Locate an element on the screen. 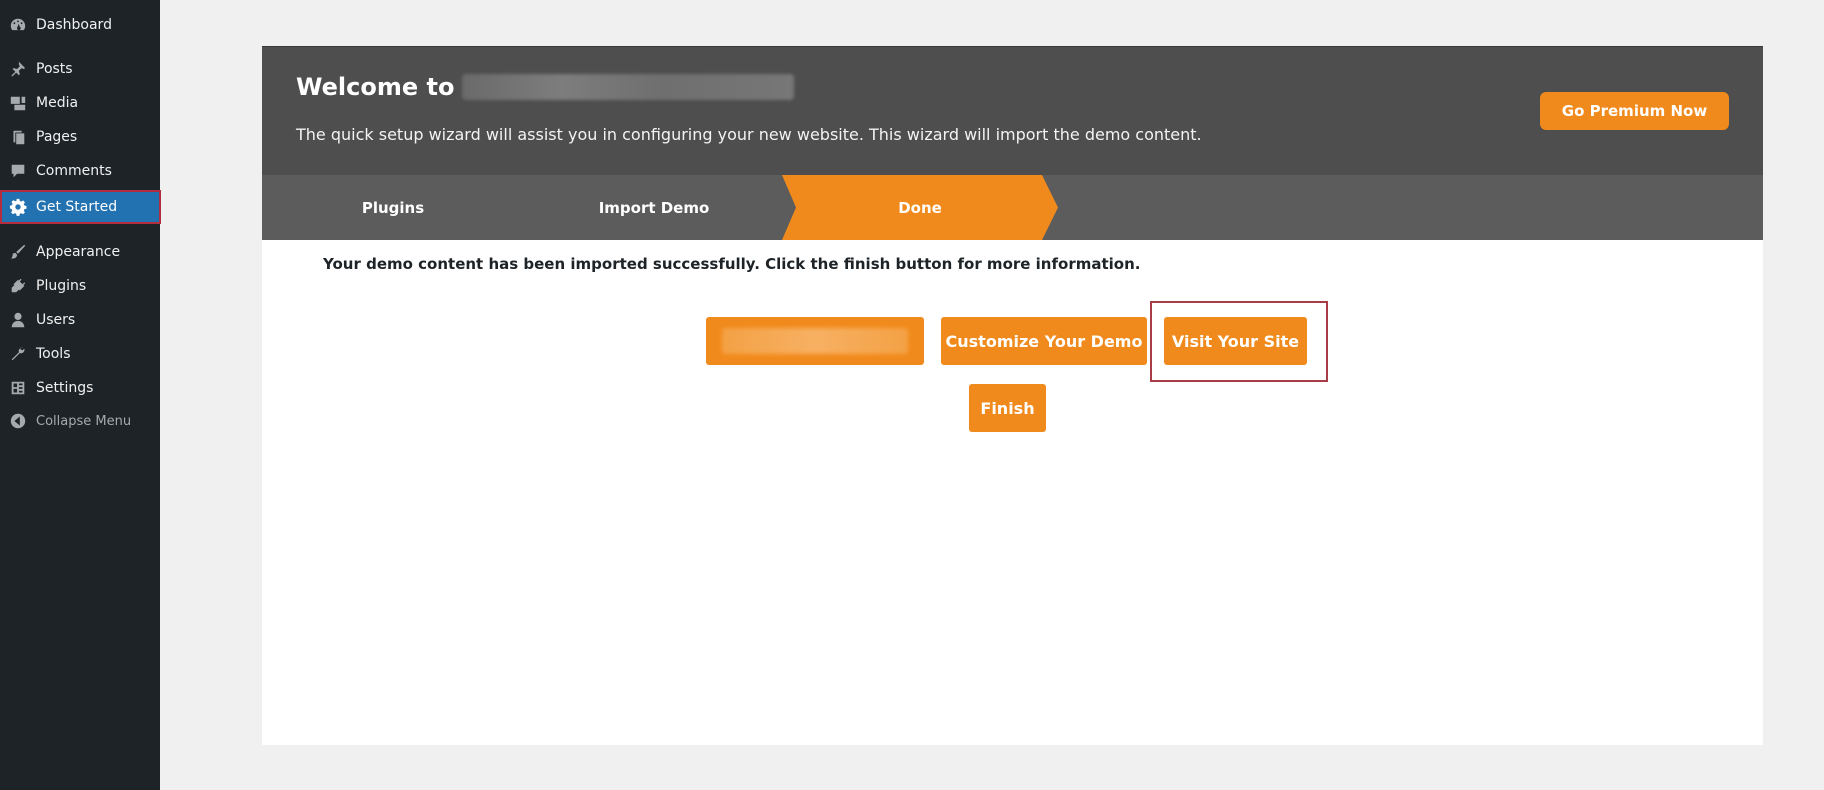 The width and height of the screenshot is (1824, 790). sidebar-item-comments: Comments is located at coordinates (80, 171).